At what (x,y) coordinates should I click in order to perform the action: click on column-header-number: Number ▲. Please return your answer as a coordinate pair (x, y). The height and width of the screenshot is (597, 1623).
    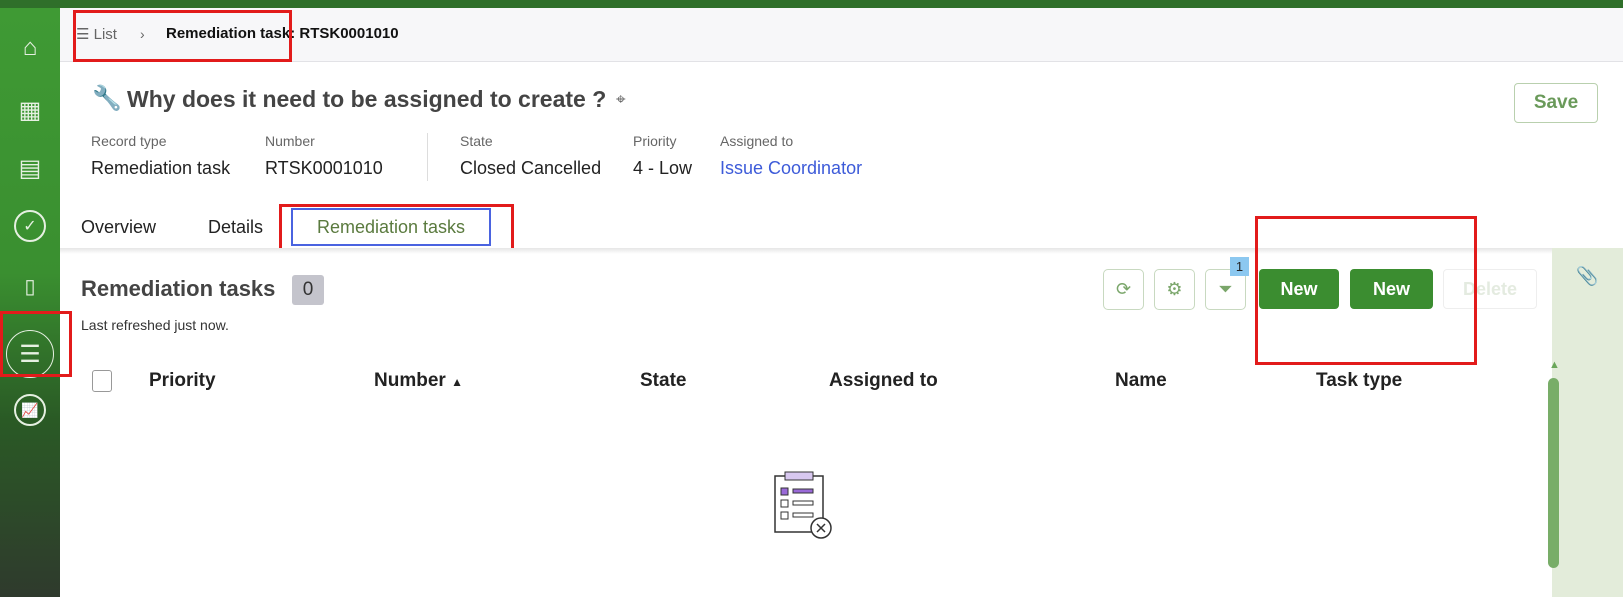
    Looking at the image, I should click on (418, 381).